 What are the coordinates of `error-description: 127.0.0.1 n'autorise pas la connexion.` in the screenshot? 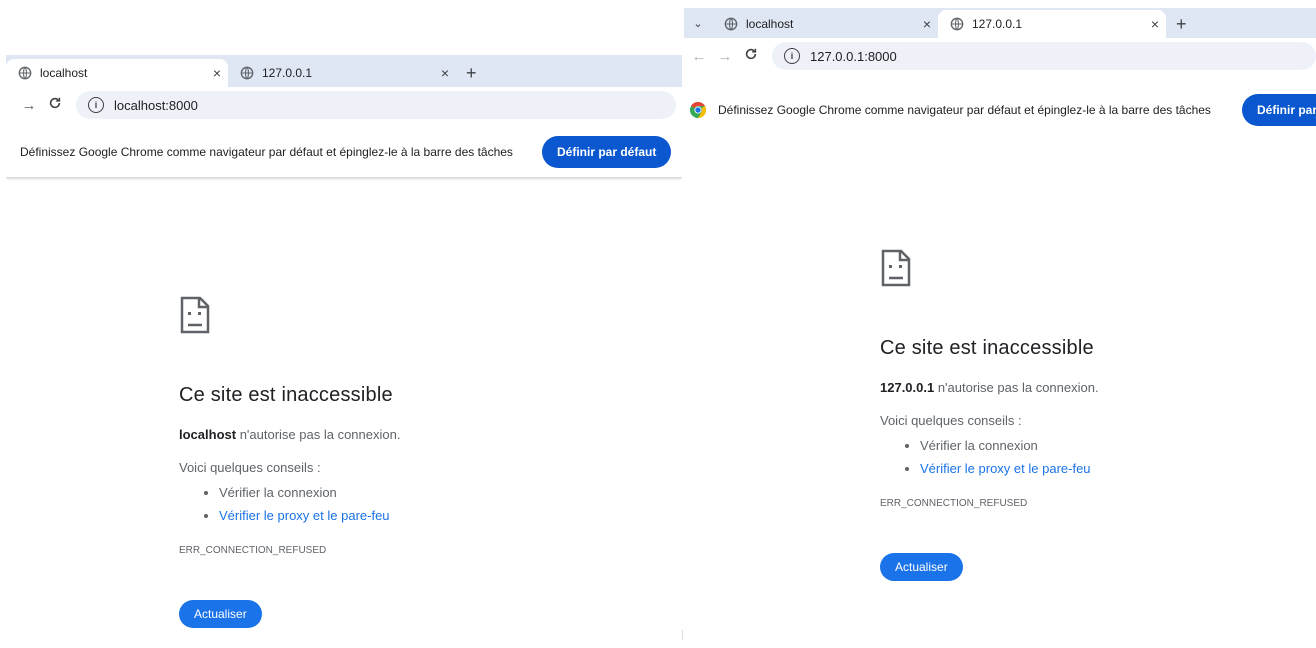 It's located at (1095, 387).